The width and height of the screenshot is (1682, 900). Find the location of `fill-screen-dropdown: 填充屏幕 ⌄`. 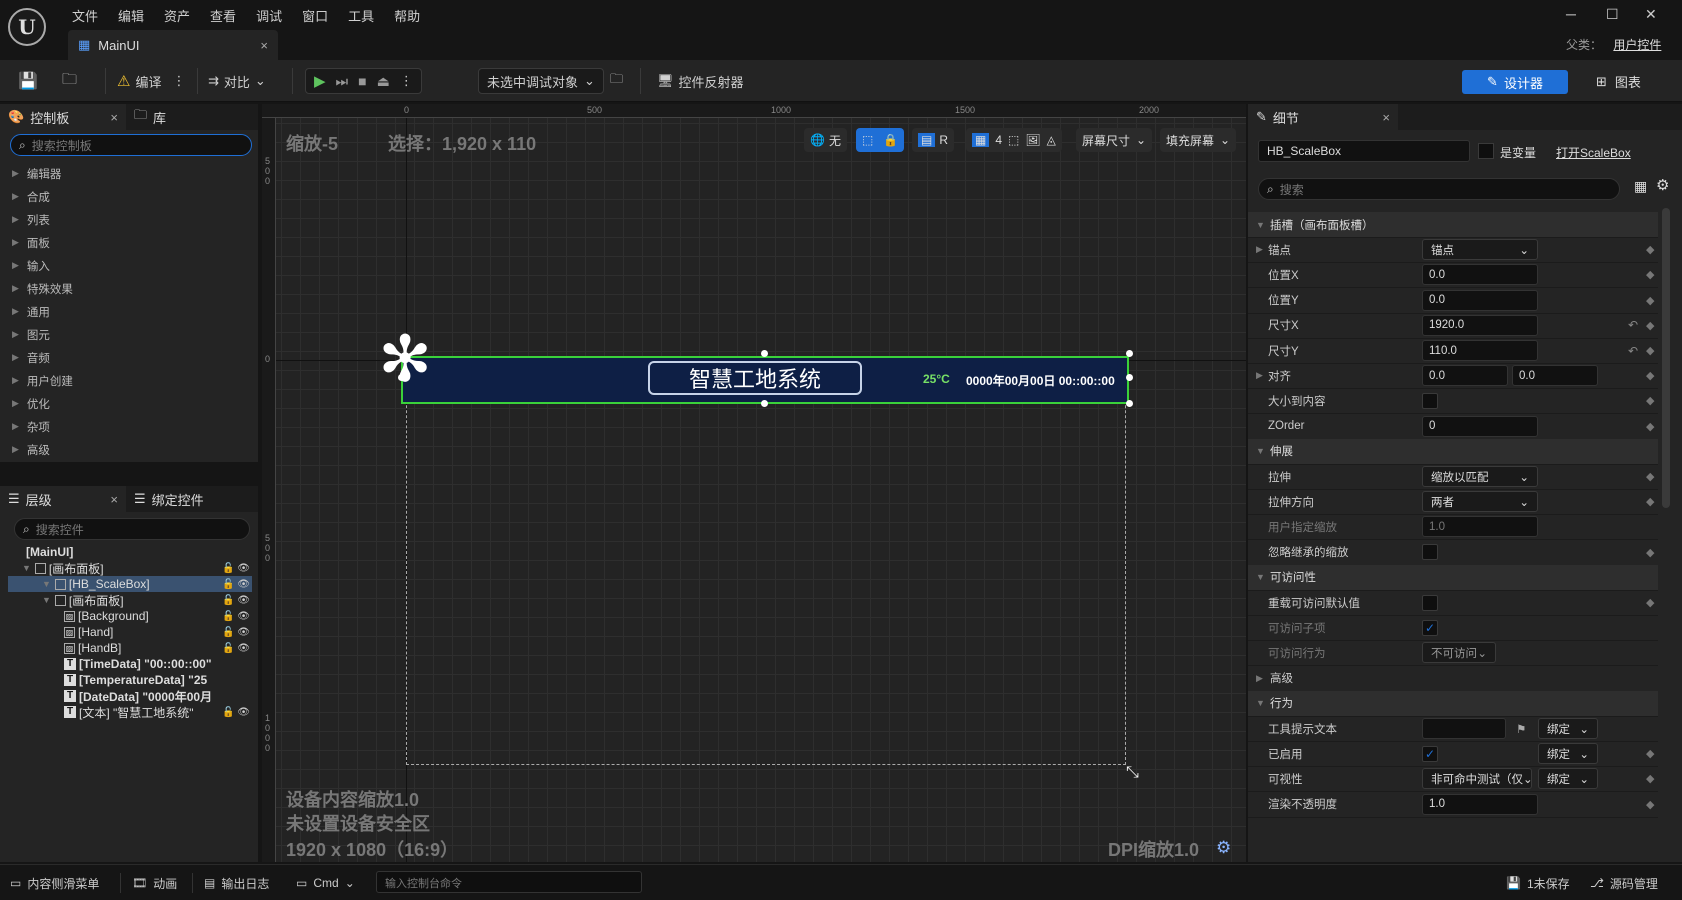

fill-screen-dropdown: 填充屏幕 ⌄ is located at coordinates (1198, 140).